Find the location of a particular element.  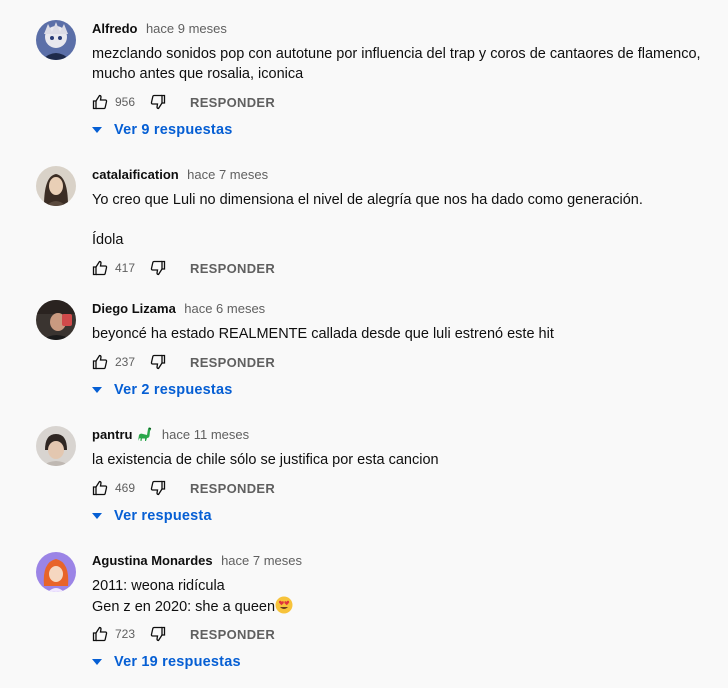

view-replies-label: Ver 9 respuestas is located at coordinates (173, 130).